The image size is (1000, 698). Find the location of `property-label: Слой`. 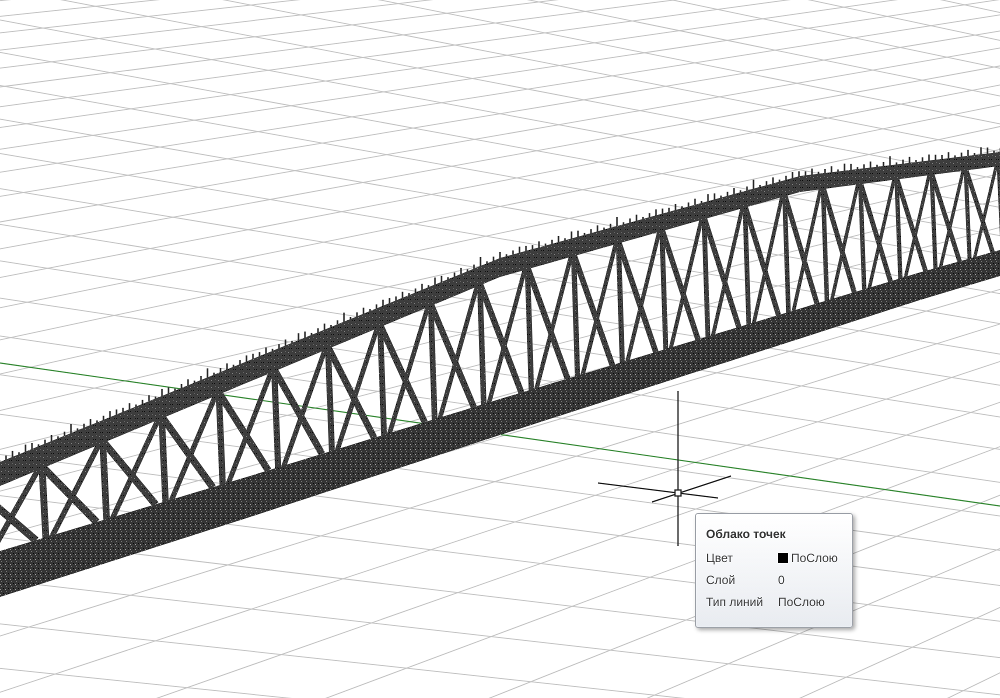

property-label: Слой is located at coordinates (721, 580).